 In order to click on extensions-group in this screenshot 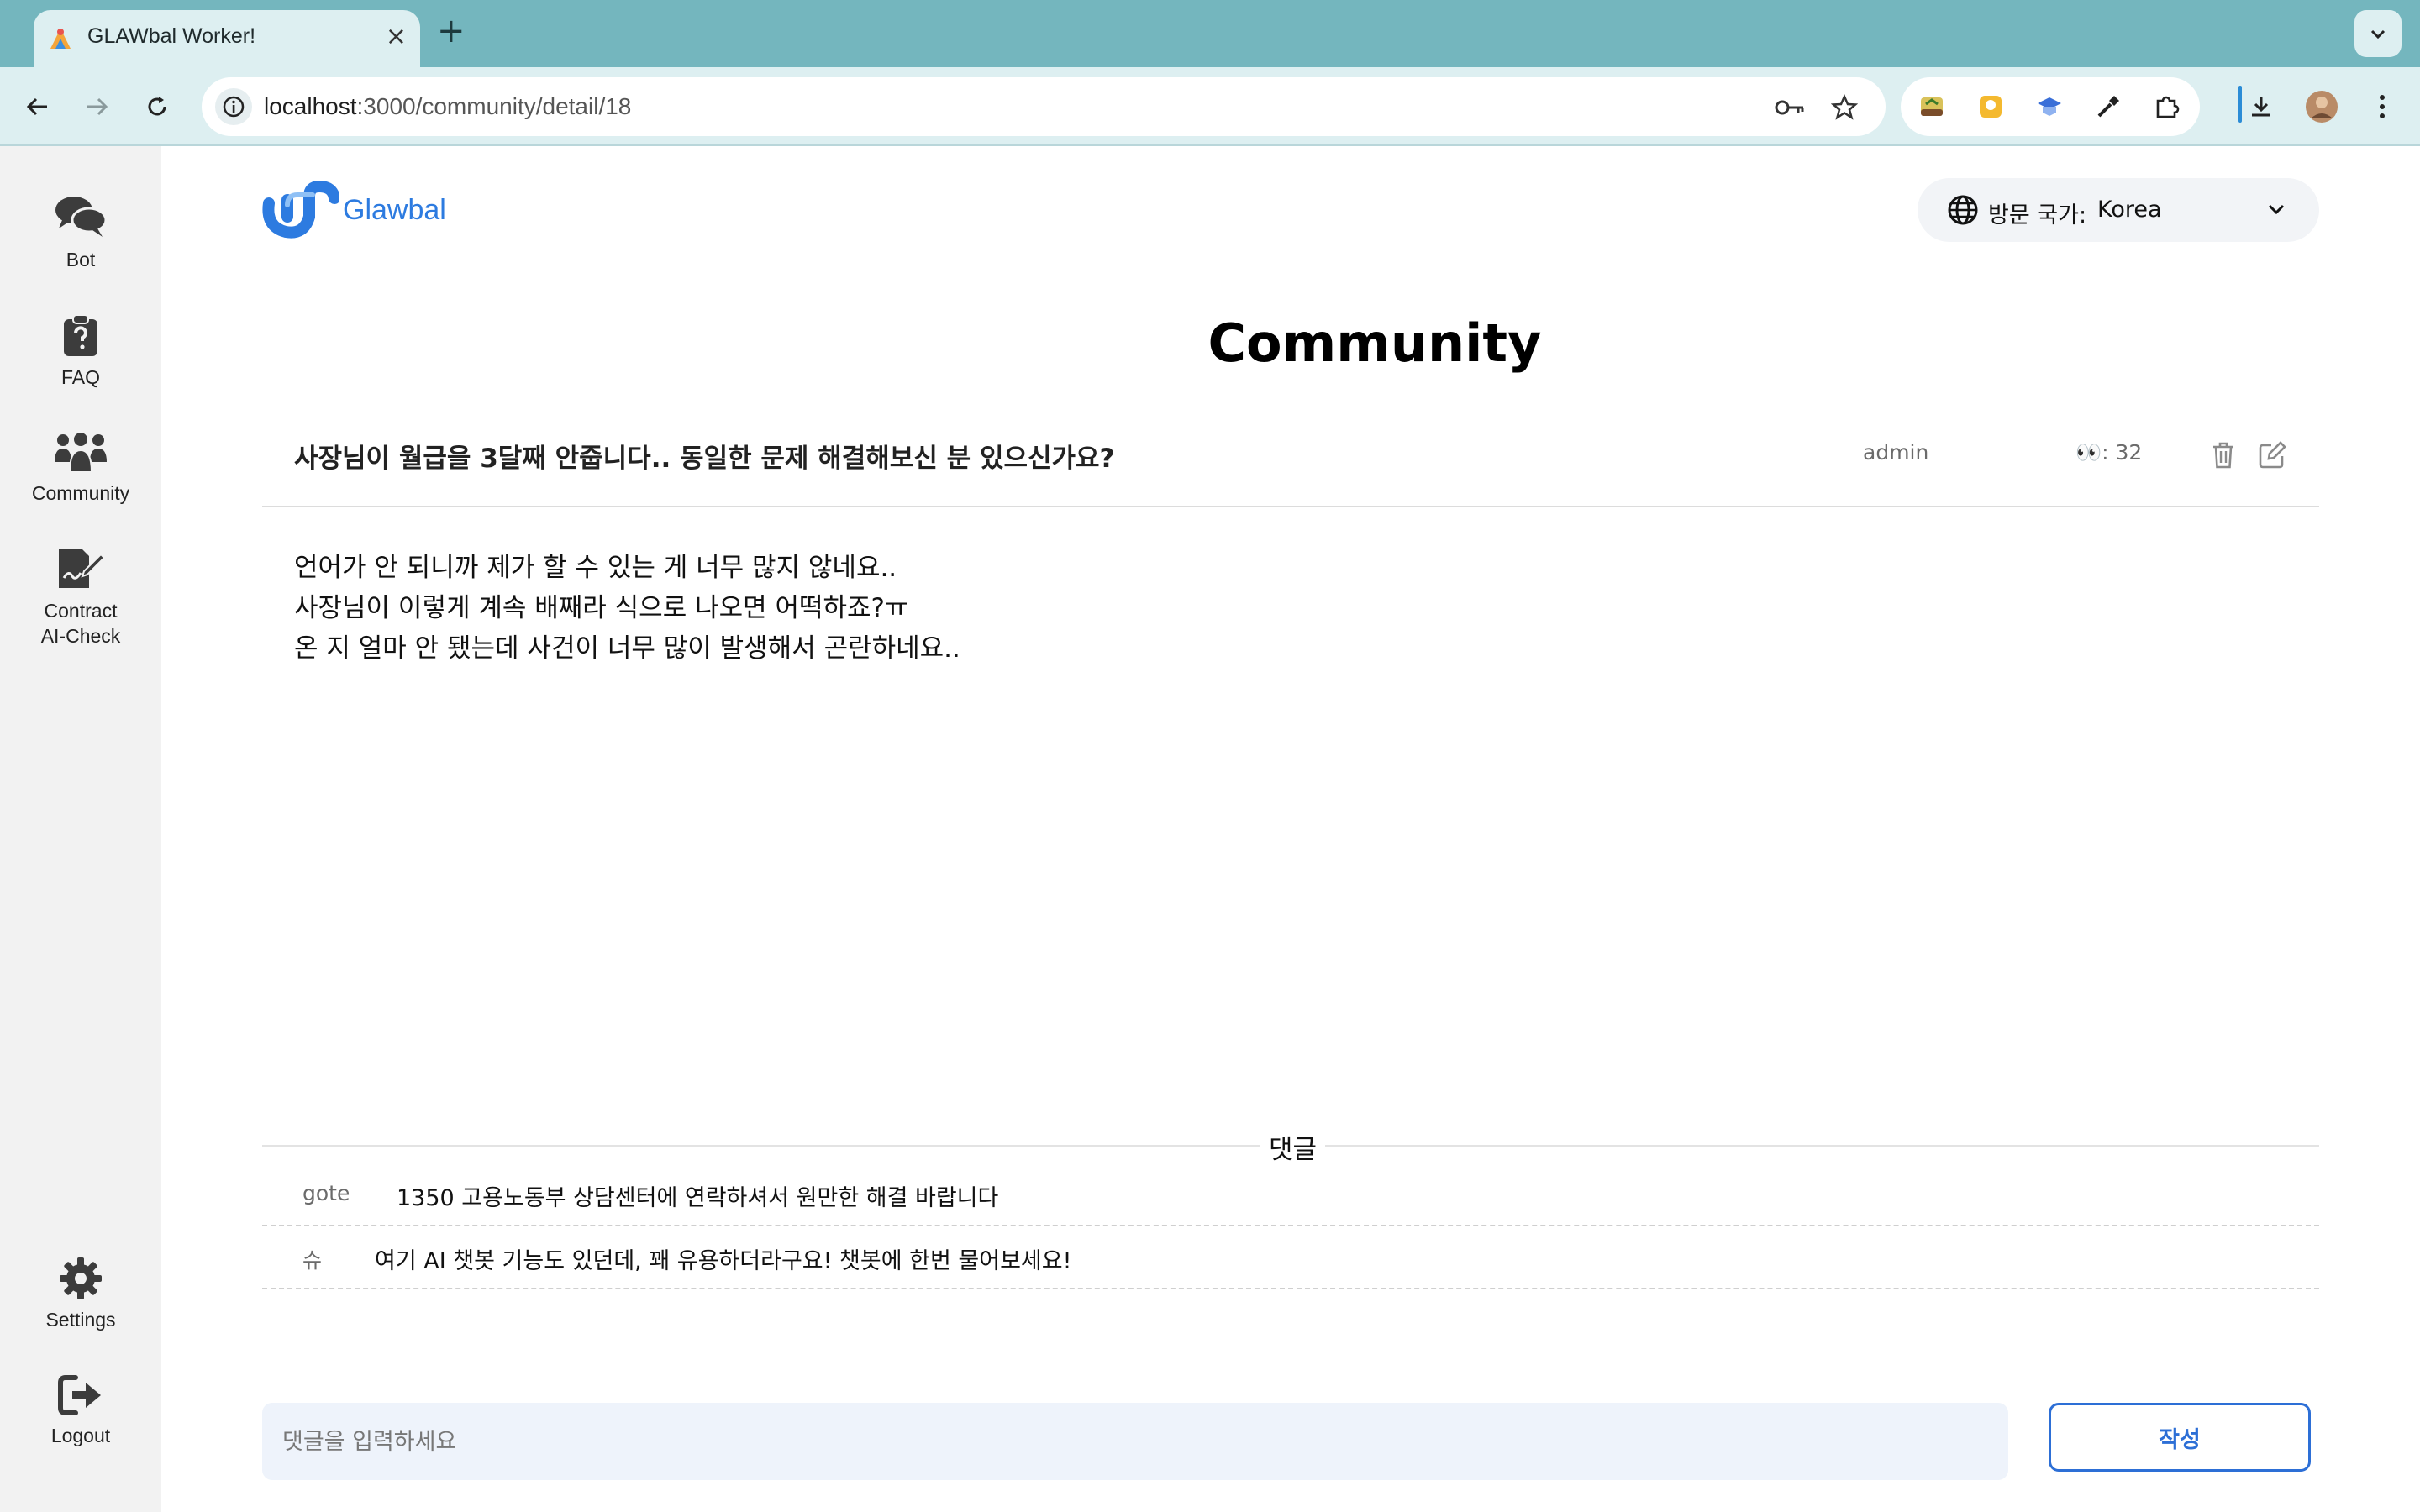, I will do `click(2050, 106)`.